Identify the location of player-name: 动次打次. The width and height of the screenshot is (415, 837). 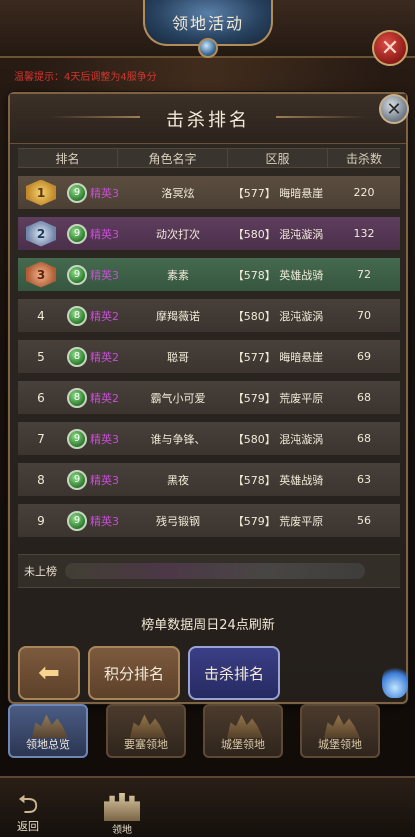
(178, 234).